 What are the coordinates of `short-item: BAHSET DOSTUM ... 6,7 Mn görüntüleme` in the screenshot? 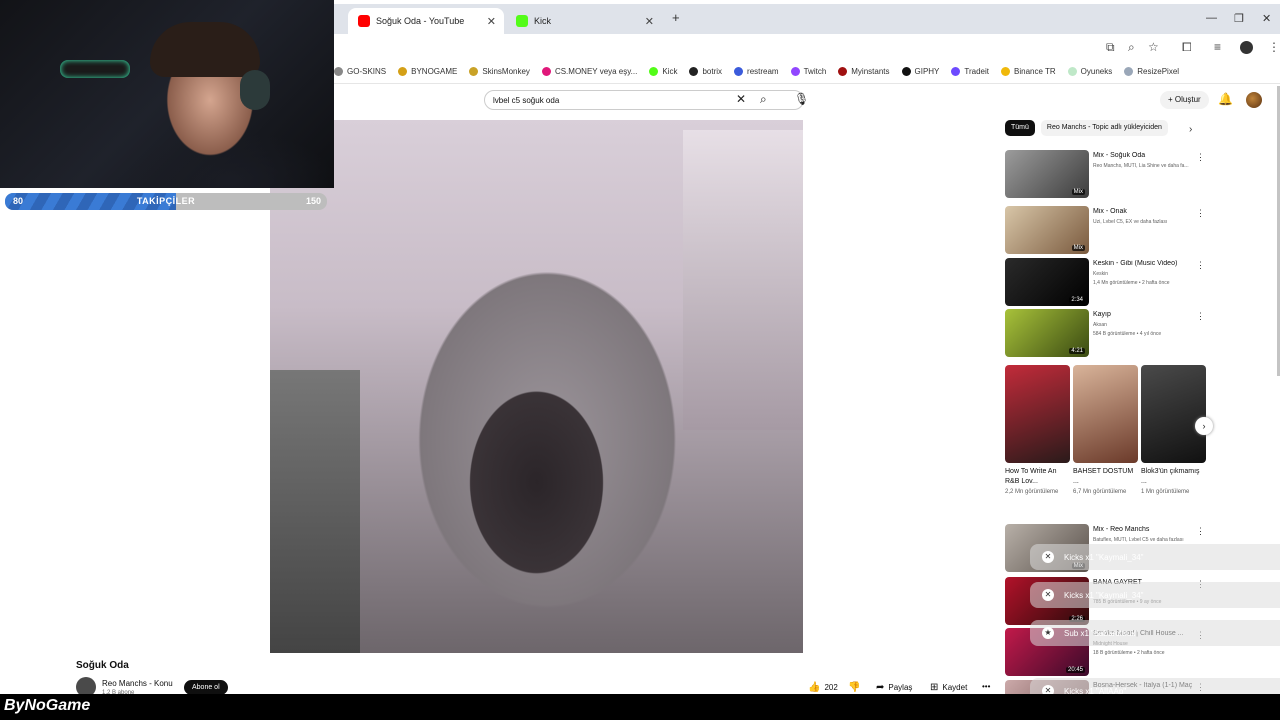 It's located at (1105, 431).